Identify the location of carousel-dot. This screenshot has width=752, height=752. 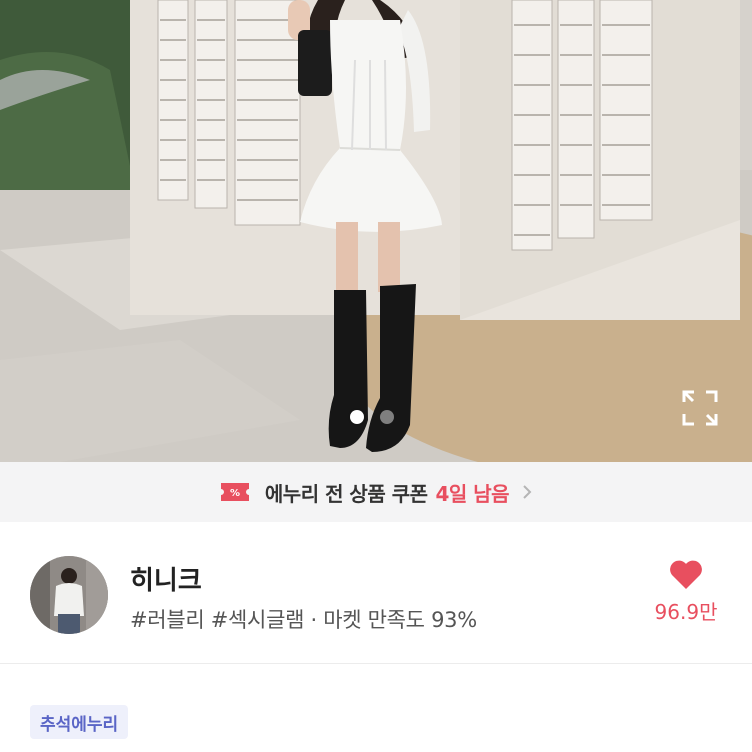
(387, 417).